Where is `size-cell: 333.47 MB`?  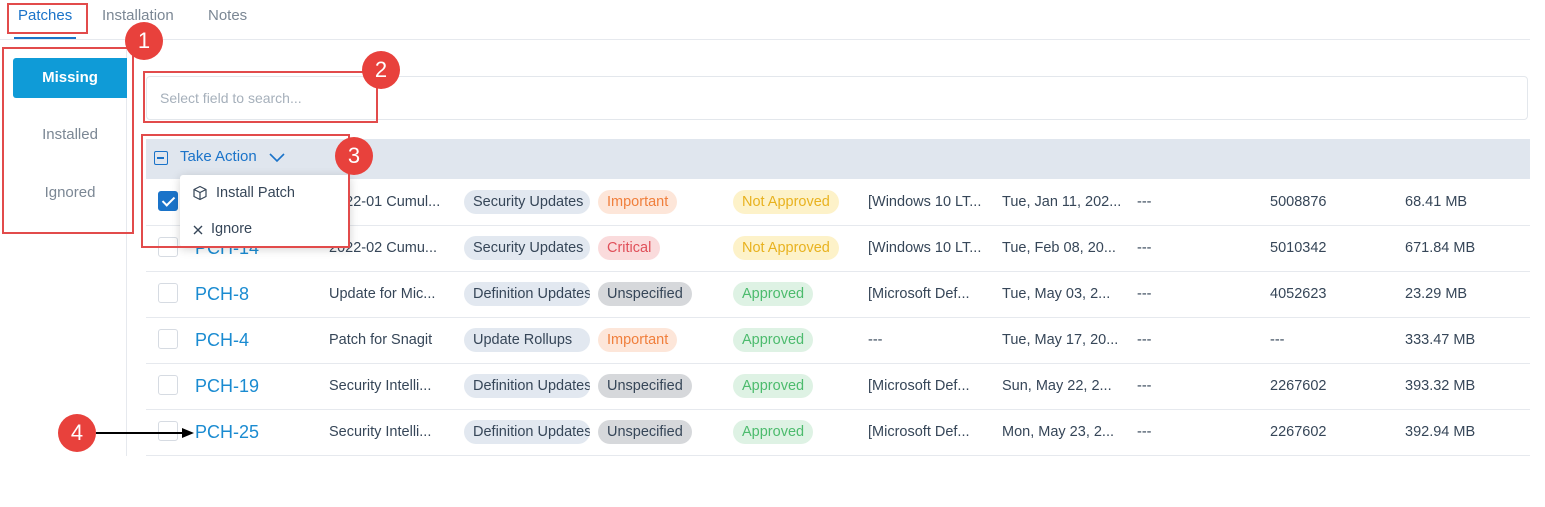 size-cell: 333.47 MB is located at coordinates (1440, 340).